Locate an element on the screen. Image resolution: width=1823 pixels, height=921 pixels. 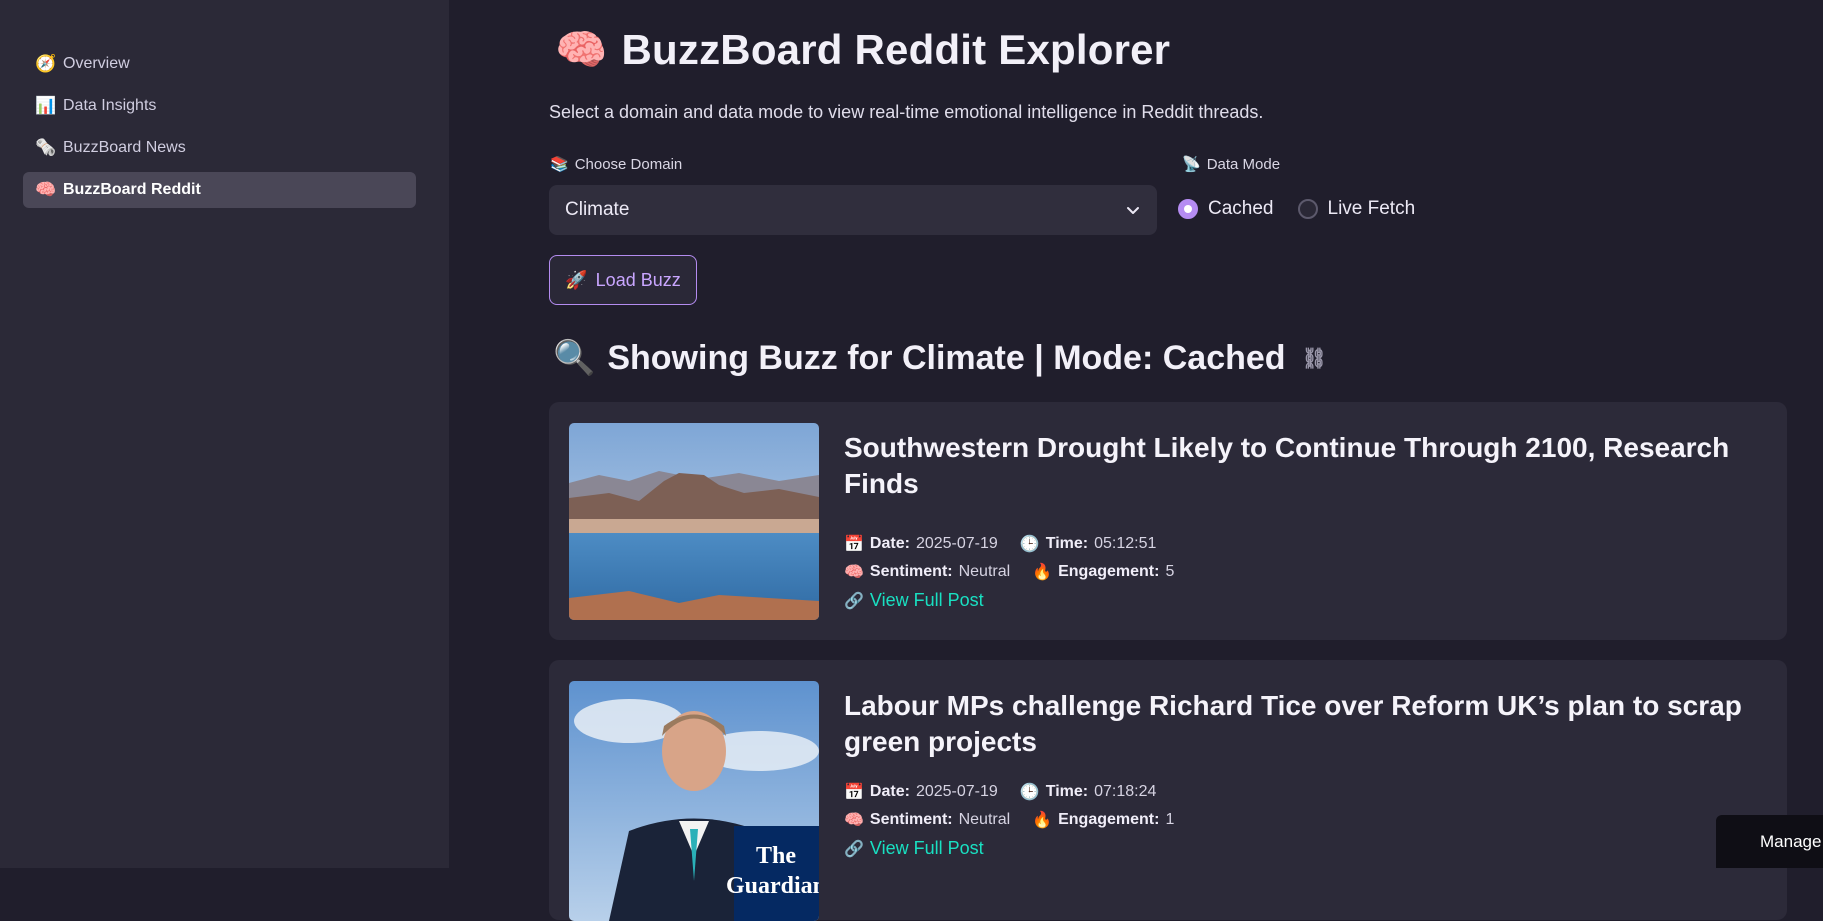
data-mode-radio-group: Cached Live Fetch is located at coordinates (1296, 209).